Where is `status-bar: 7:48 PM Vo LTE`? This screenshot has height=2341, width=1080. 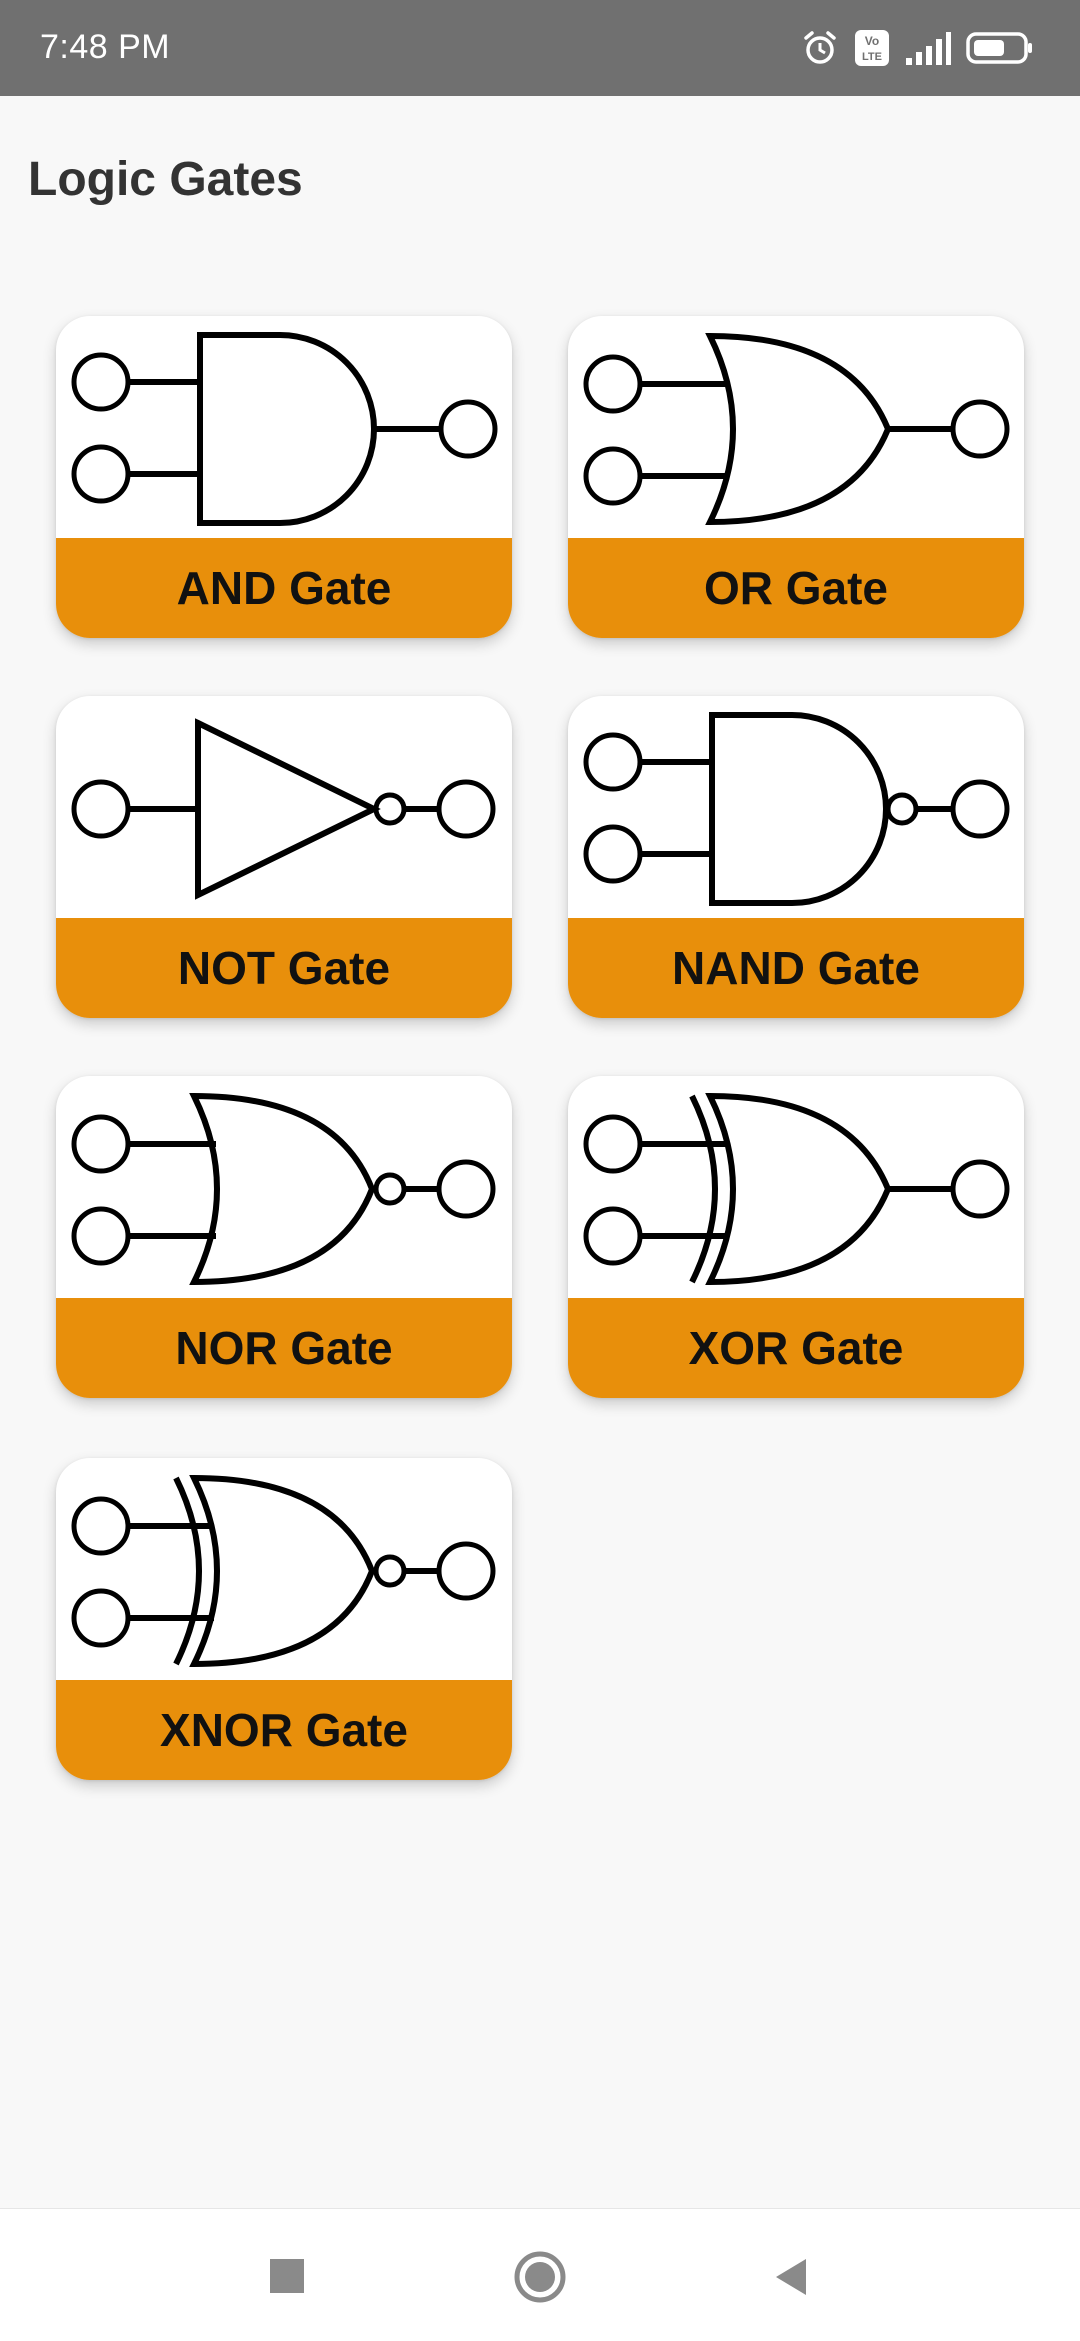
status-bar: 7:48 PM Vo LTE is located at coordinates (540, 48).